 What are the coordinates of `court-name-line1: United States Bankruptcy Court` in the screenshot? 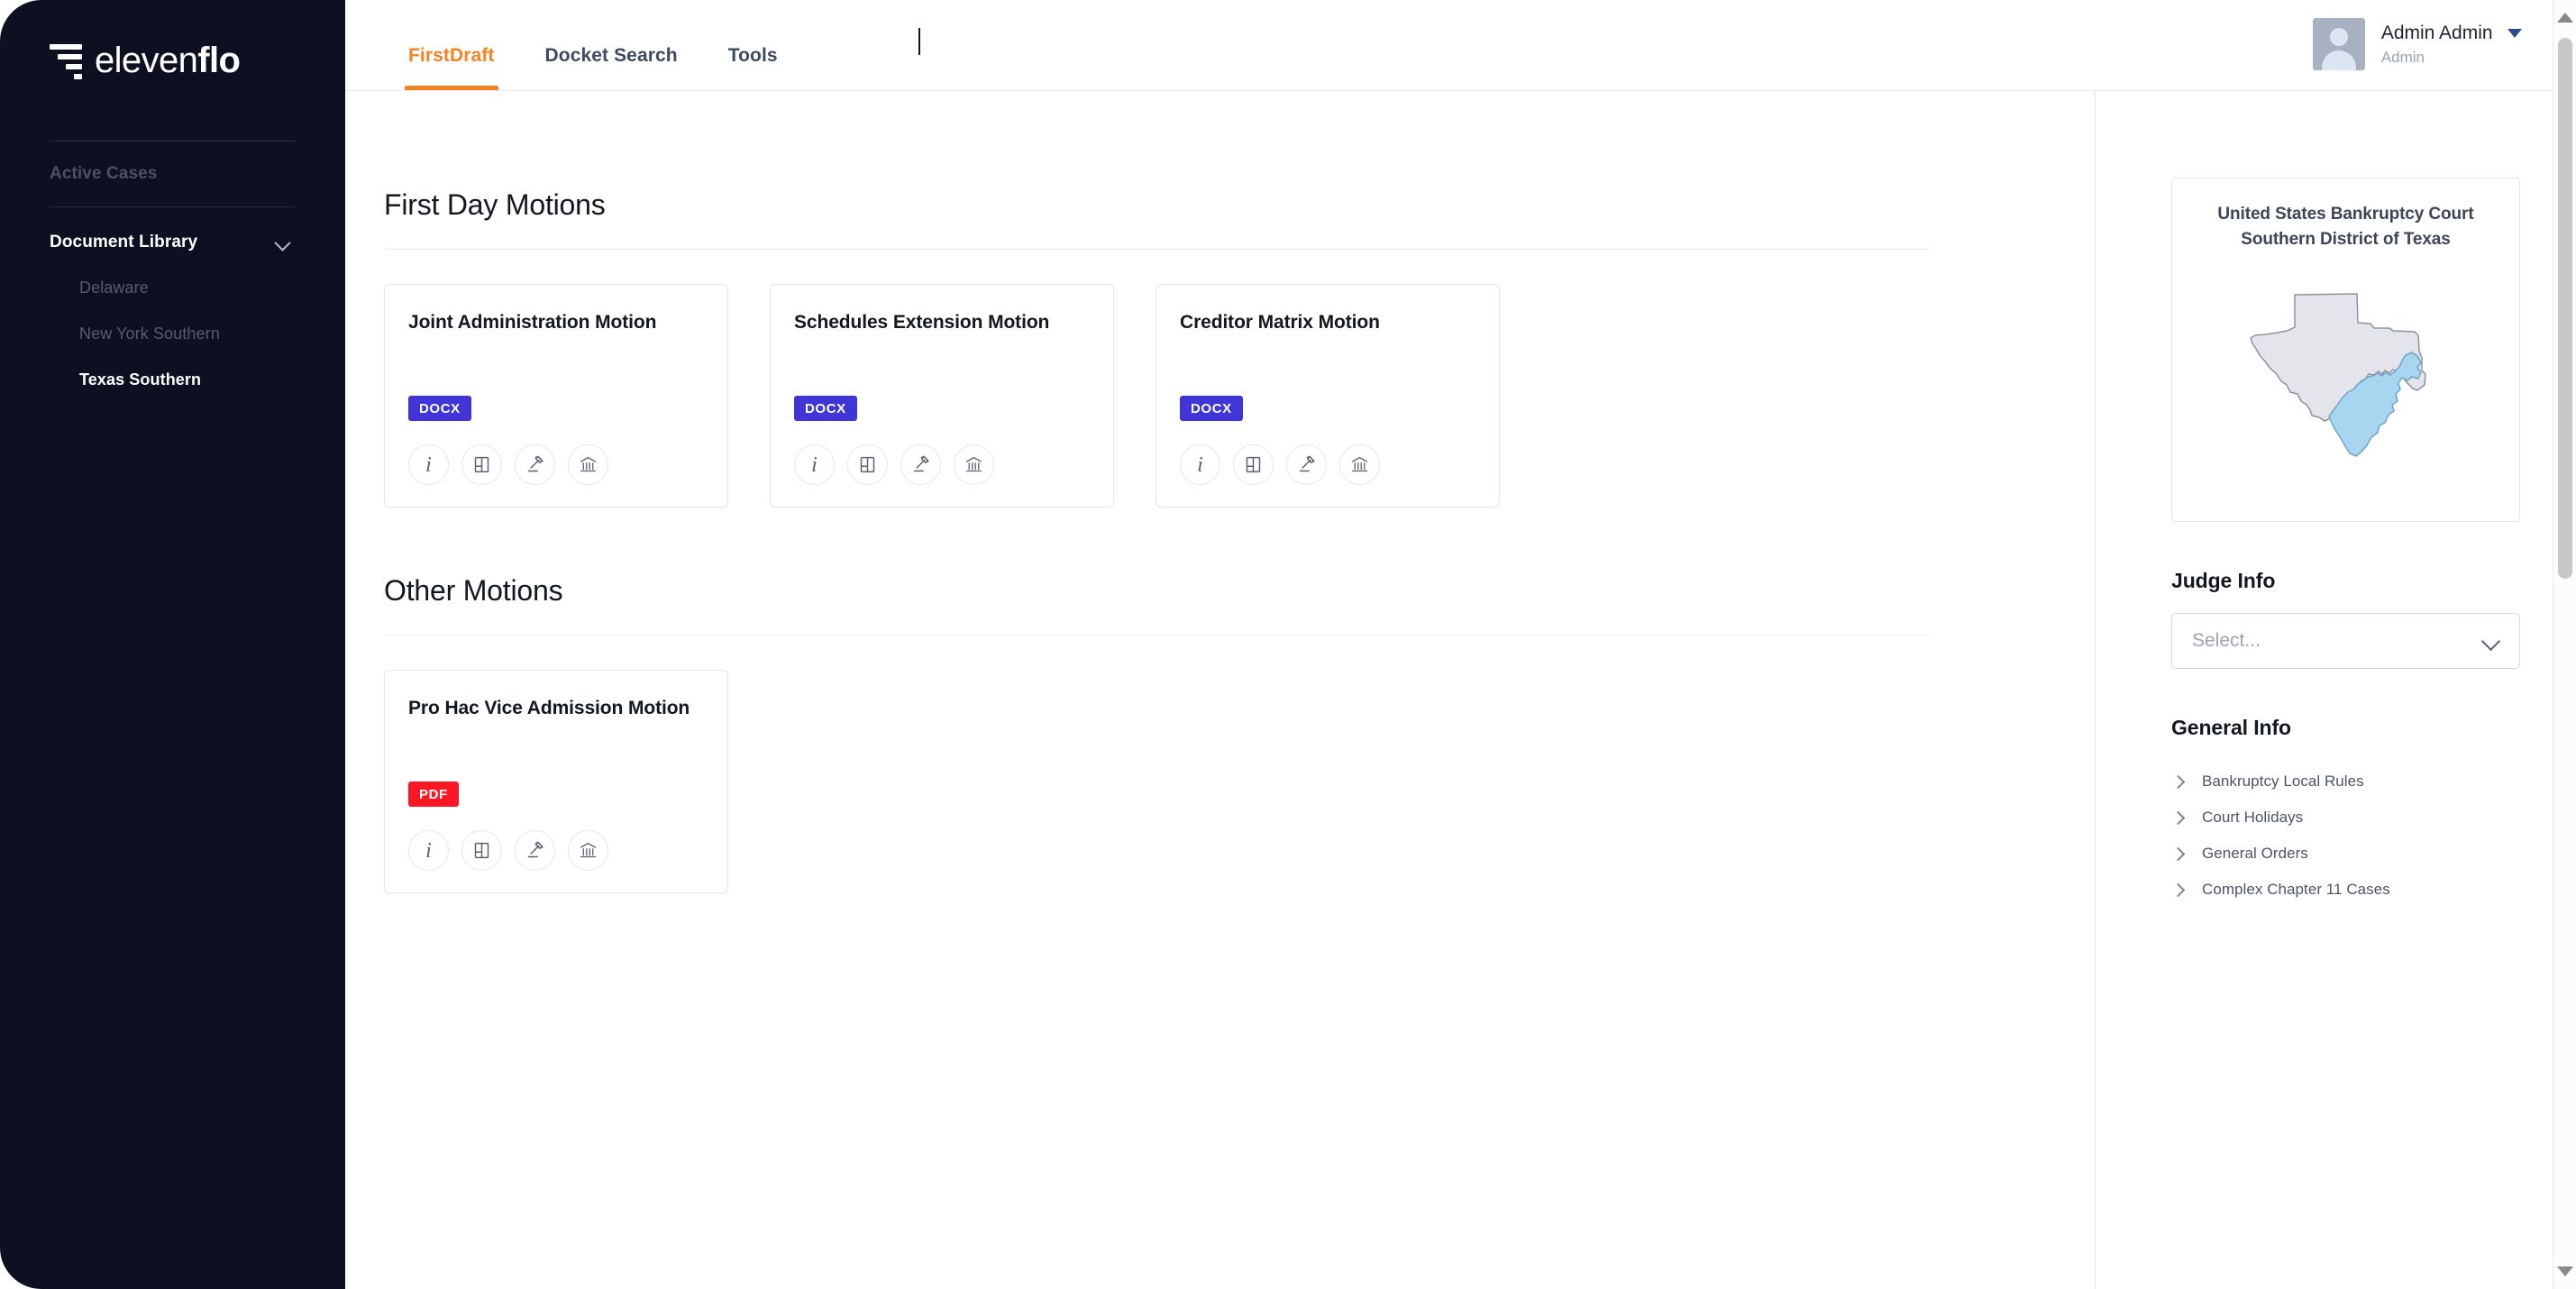 It's located at (2345, 214).